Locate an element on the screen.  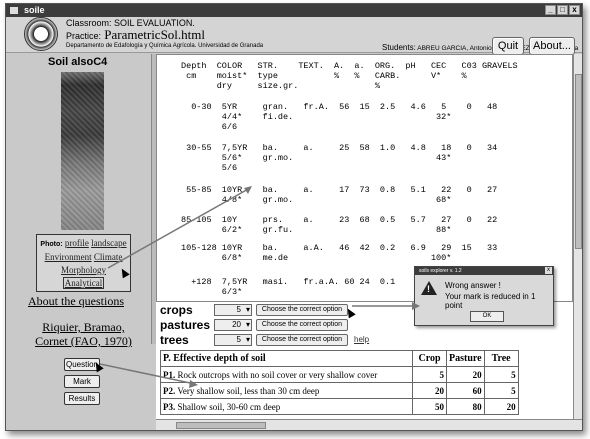
horizontal-scrollbar is located at coordinates (369, 424).